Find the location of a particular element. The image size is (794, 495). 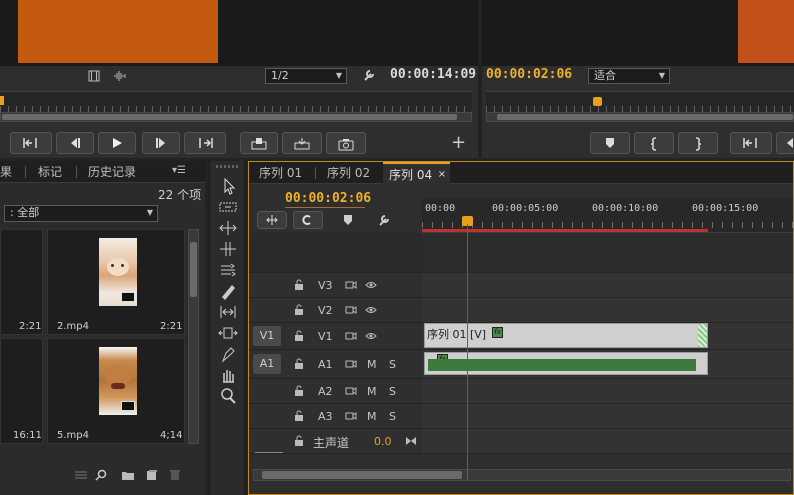

clip-thumbnail-2mp4: 2.mp4 2:21 is located at coordinates (116, 282).